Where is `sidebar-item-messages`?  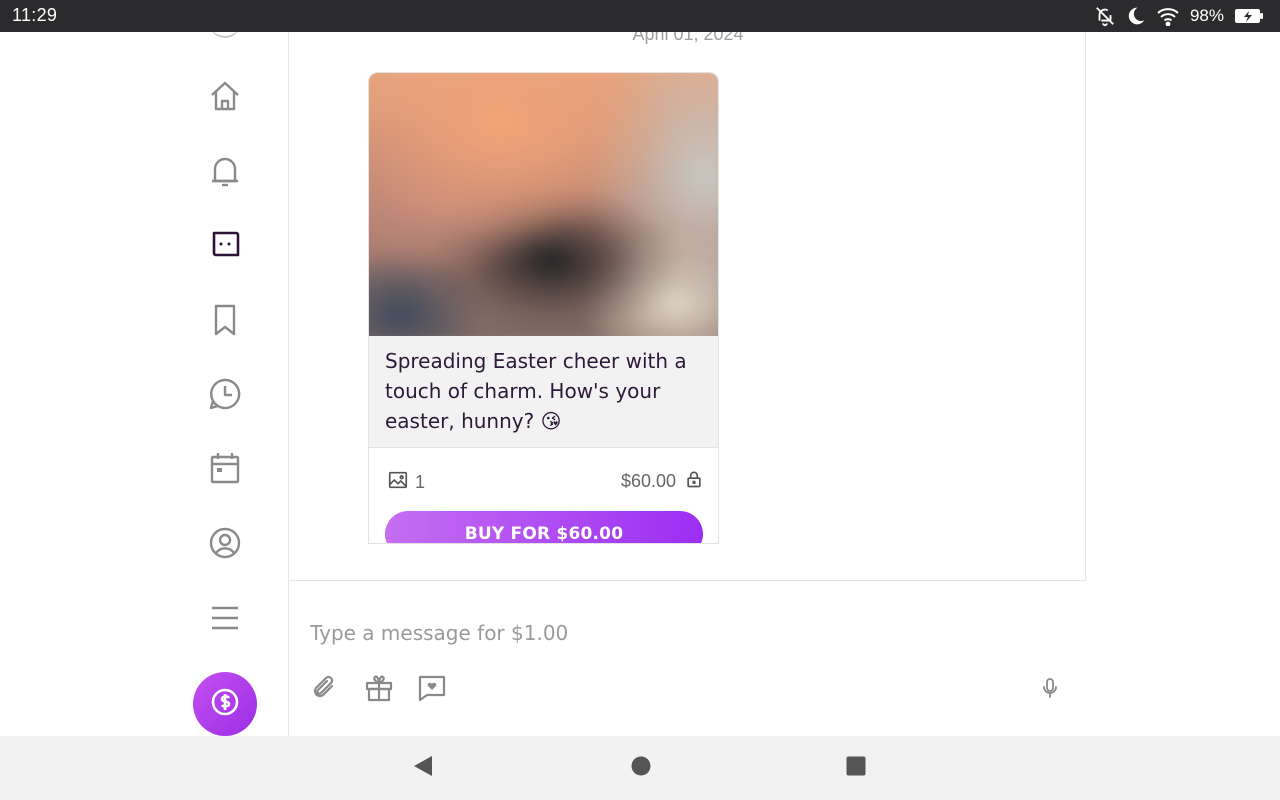 sidebar-item-messages is located at coordinates (225, 245).